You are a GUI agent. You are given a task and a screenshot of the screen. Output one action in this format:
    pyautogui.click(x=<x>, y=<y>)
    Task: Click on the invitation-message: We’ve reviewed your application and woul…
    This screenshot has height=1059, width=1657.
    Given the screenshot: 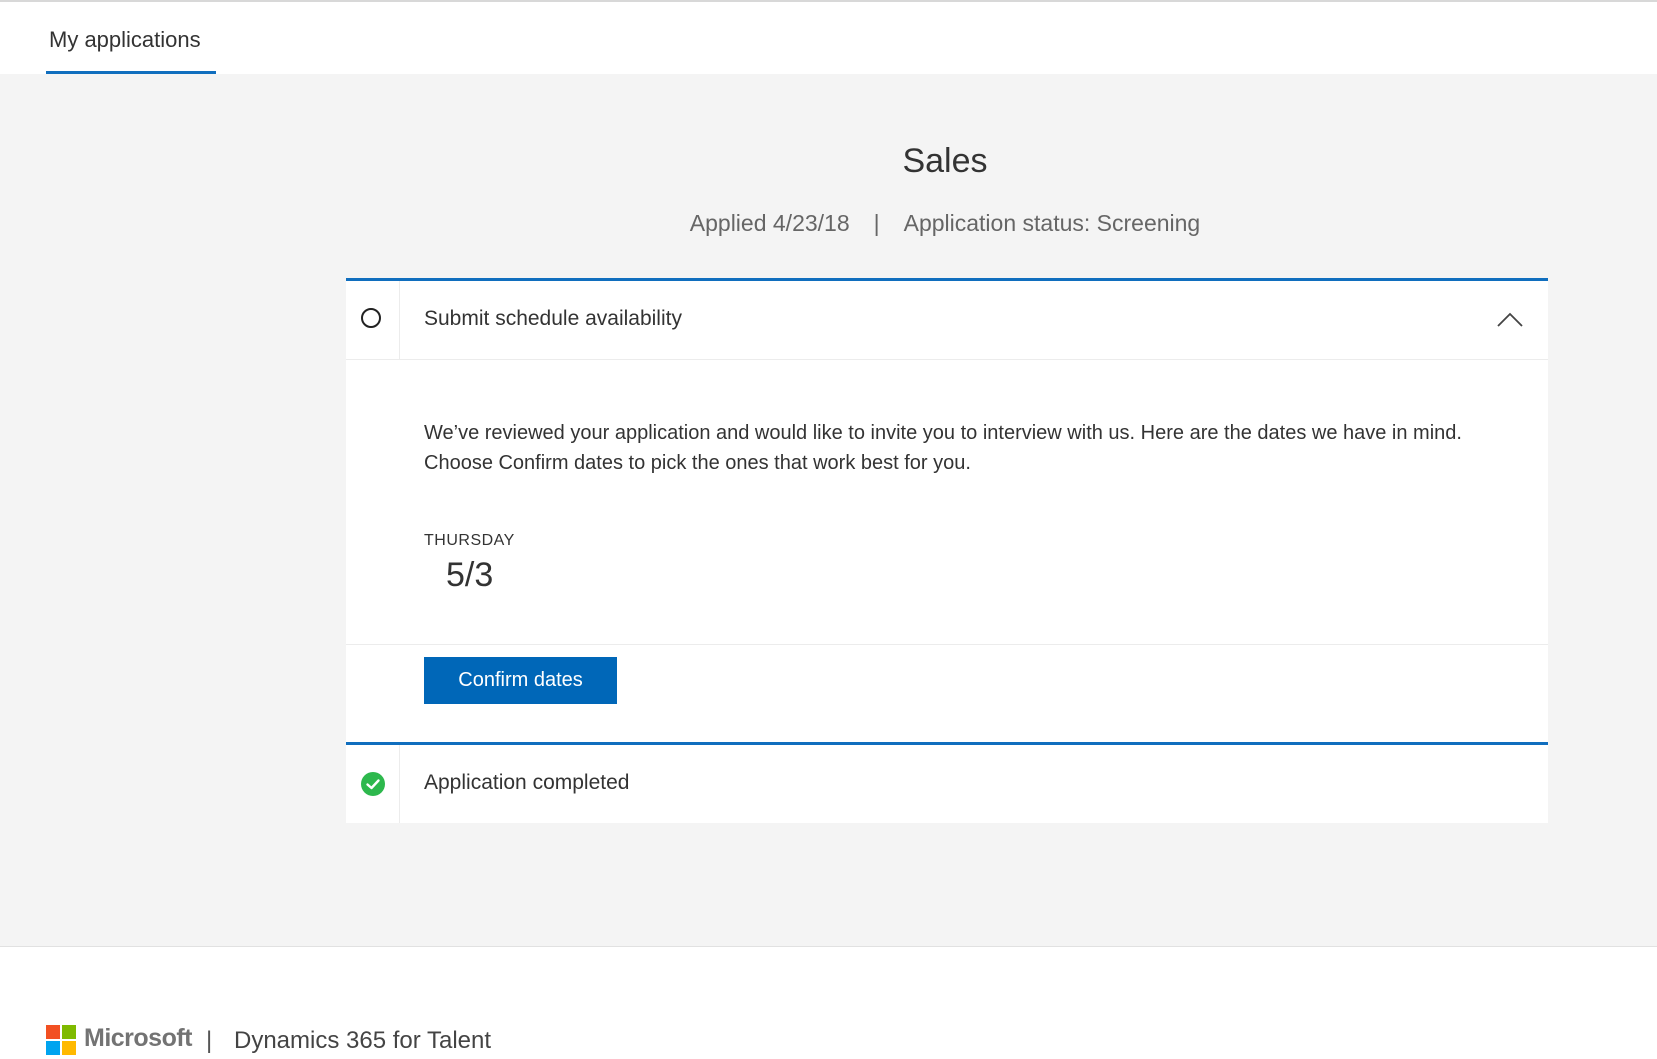 What is the action you would take?
    pyautogui.click(x=943, y=448)
    